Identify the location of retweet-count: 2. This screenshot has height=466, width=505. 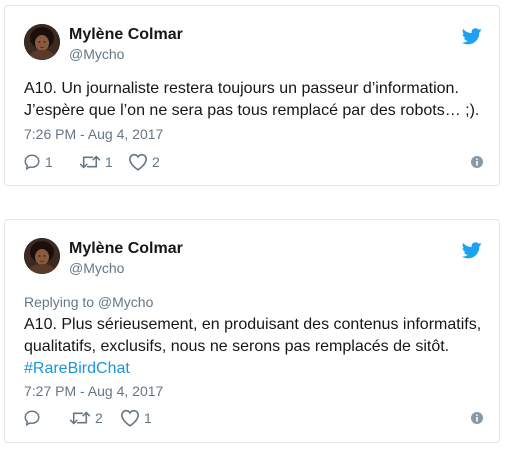
(99, 418).